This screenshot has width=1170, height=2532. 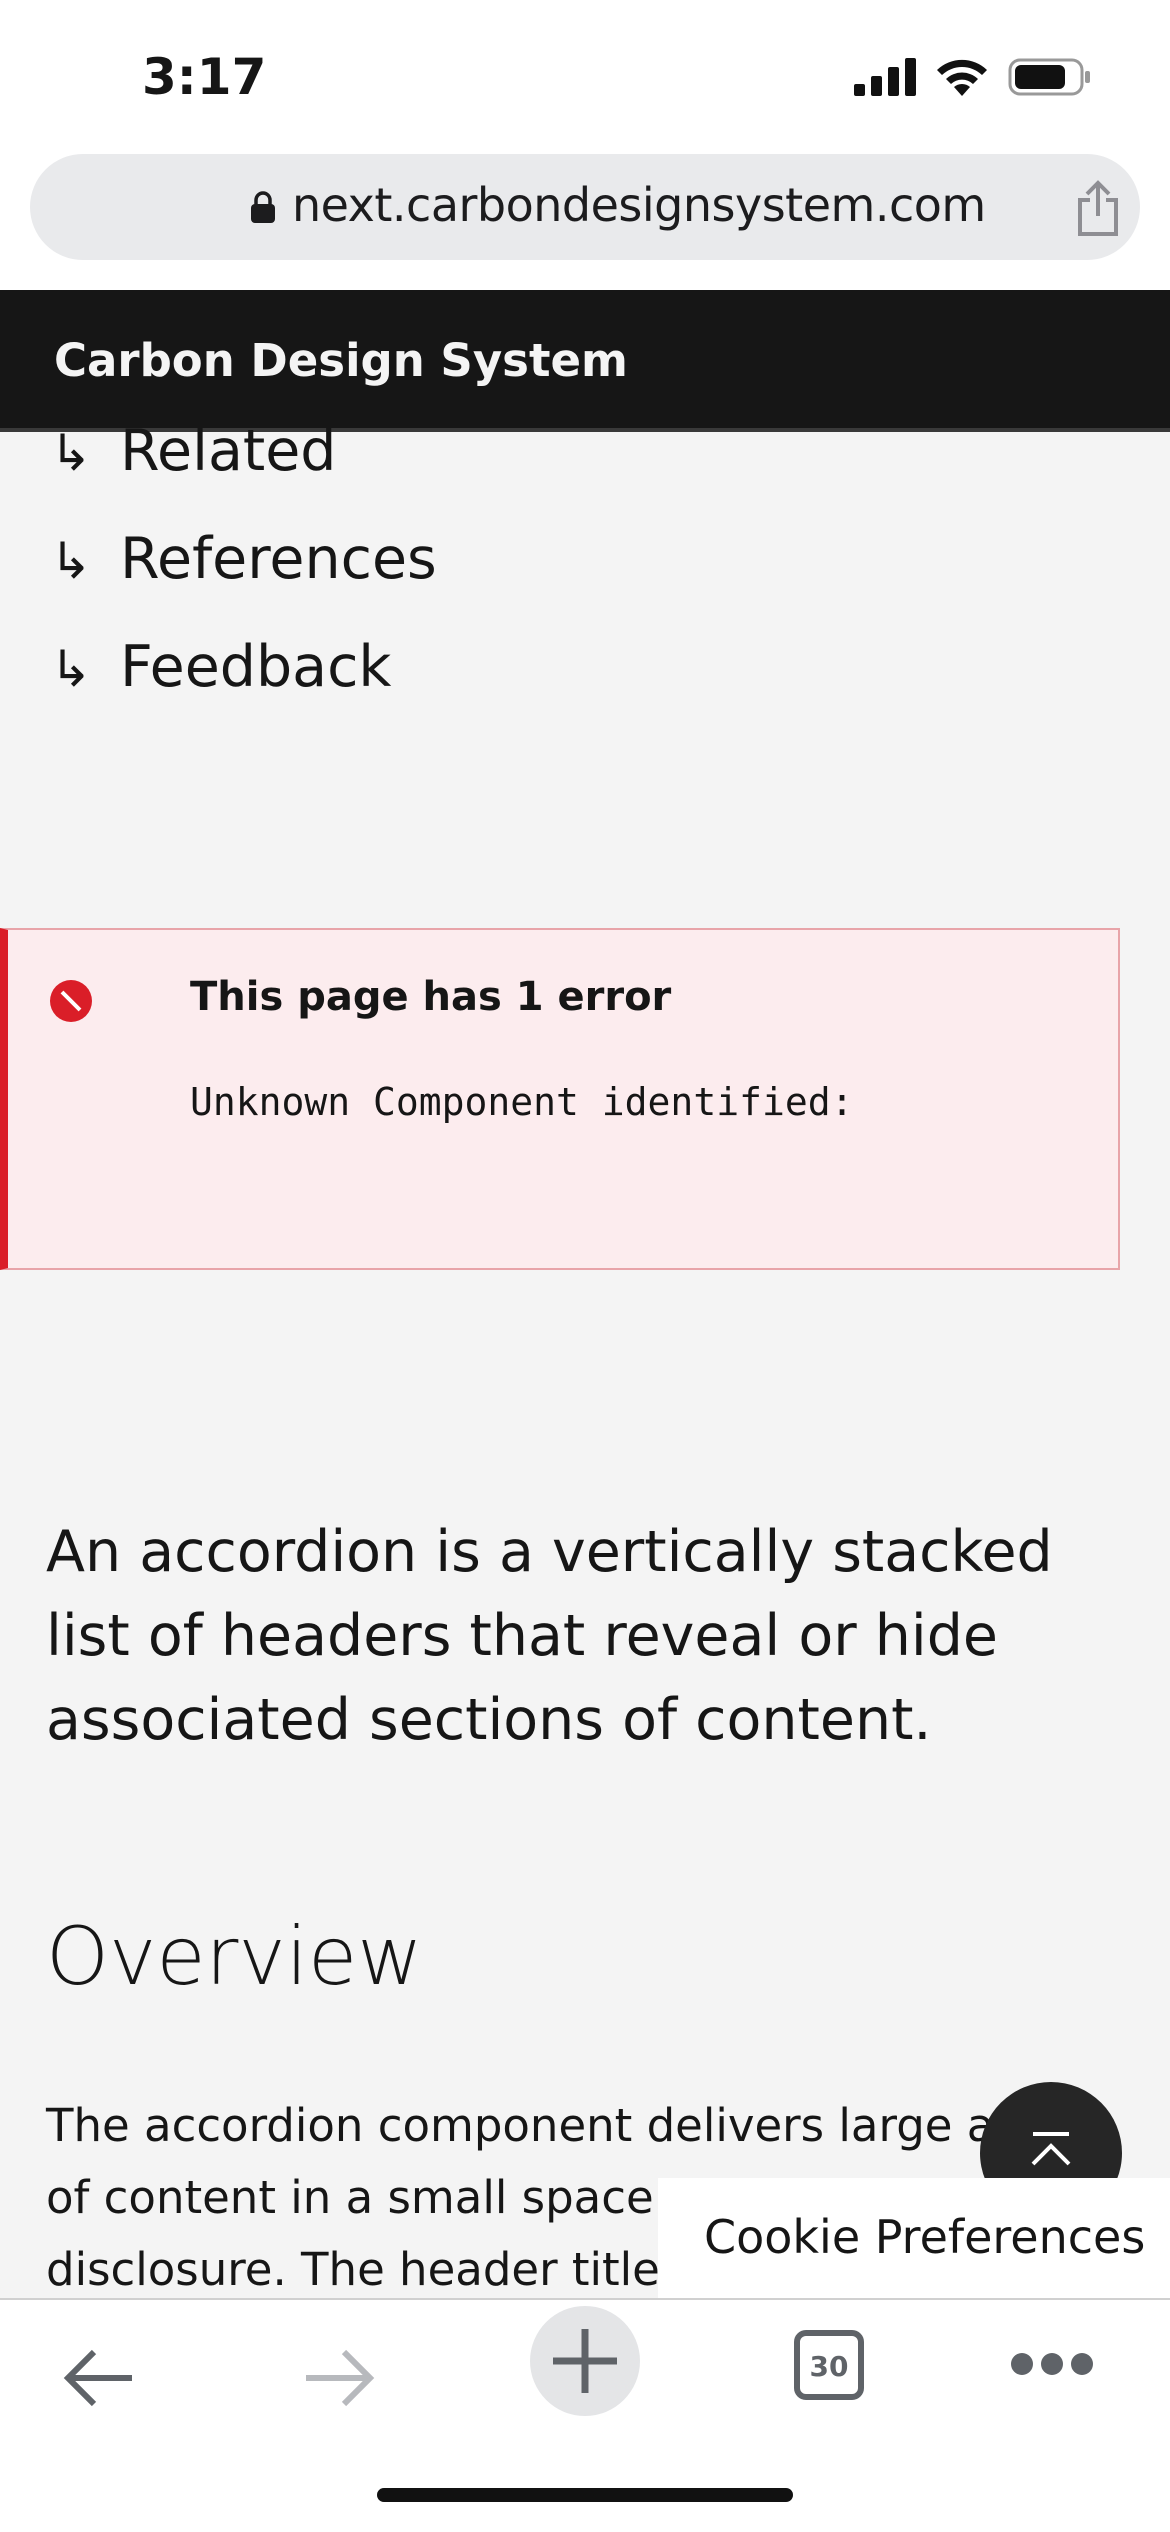 I want to click on address-bar: next.carbondesignsystem.com, so click(x=585, y=207).